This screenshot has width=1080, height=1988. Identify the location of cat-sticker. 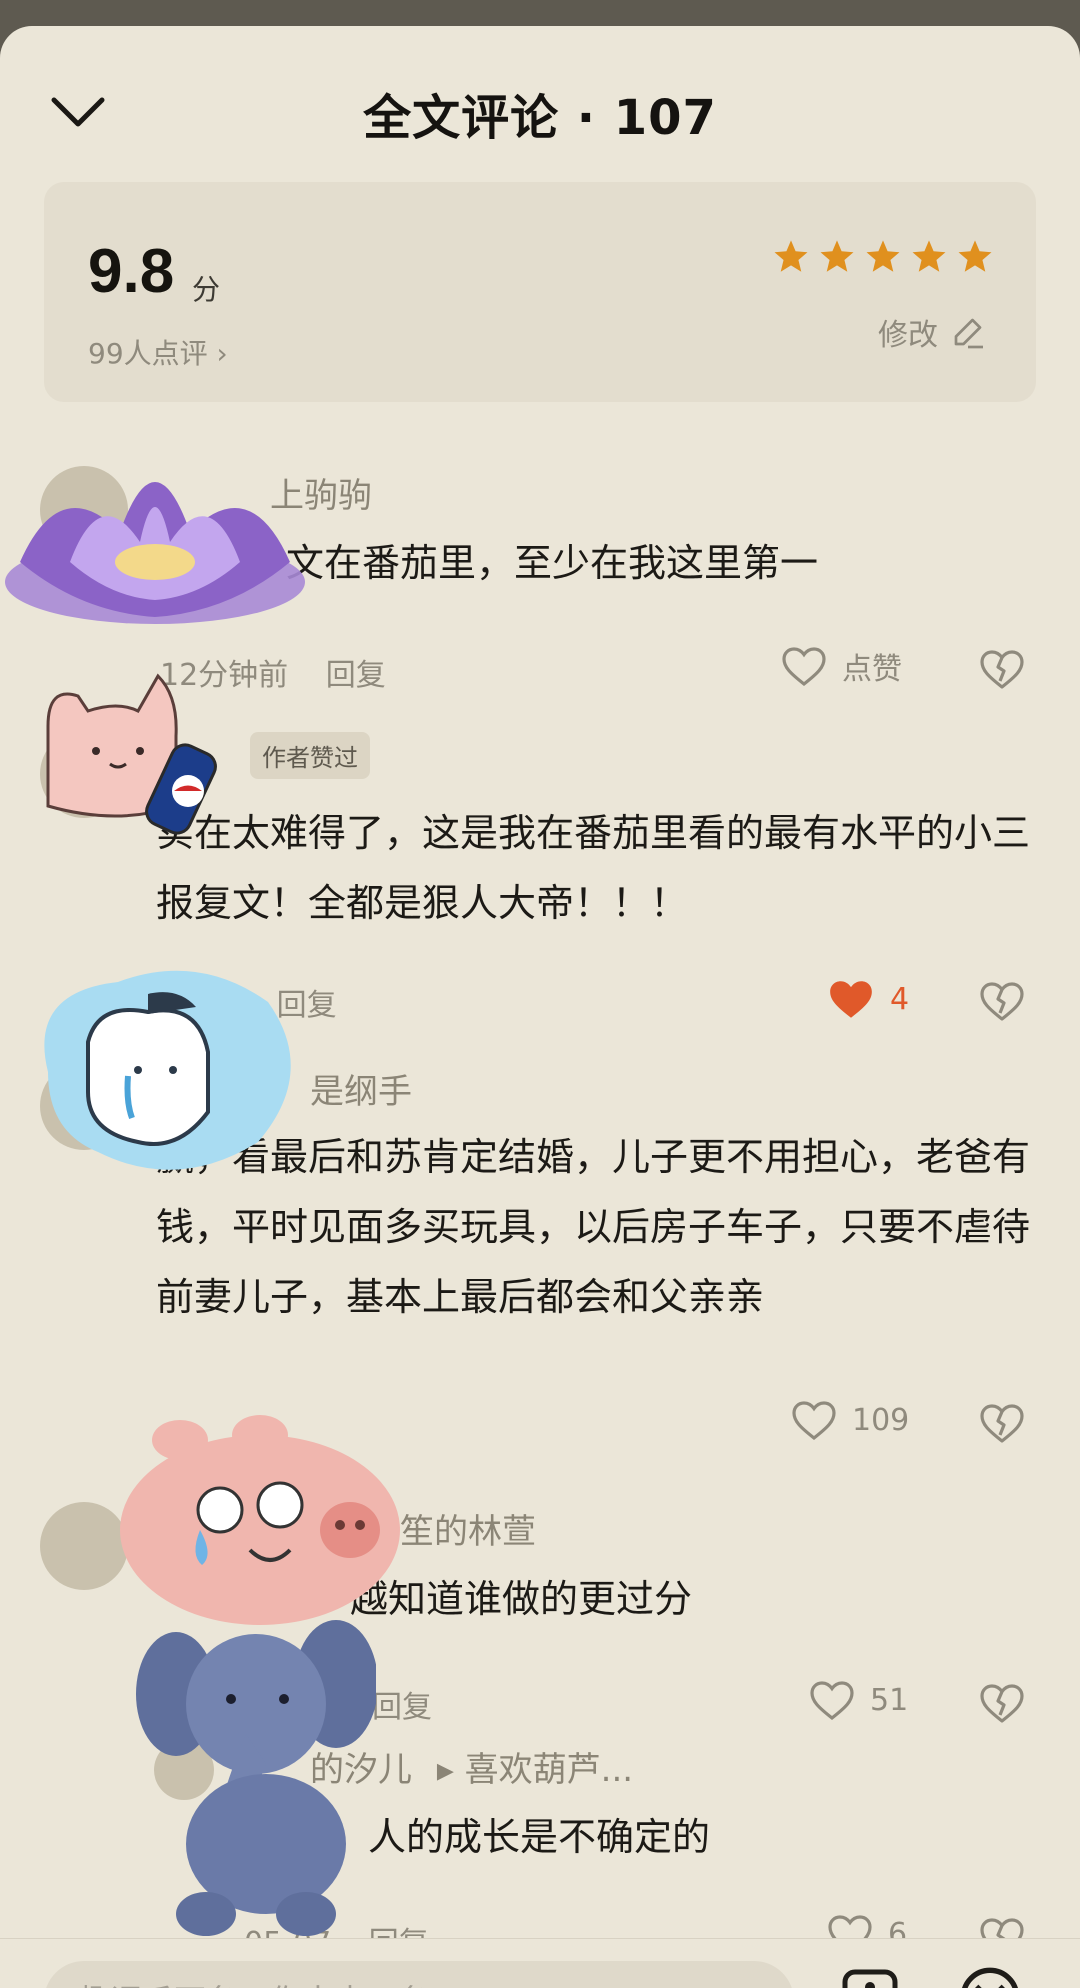
(131, 754).